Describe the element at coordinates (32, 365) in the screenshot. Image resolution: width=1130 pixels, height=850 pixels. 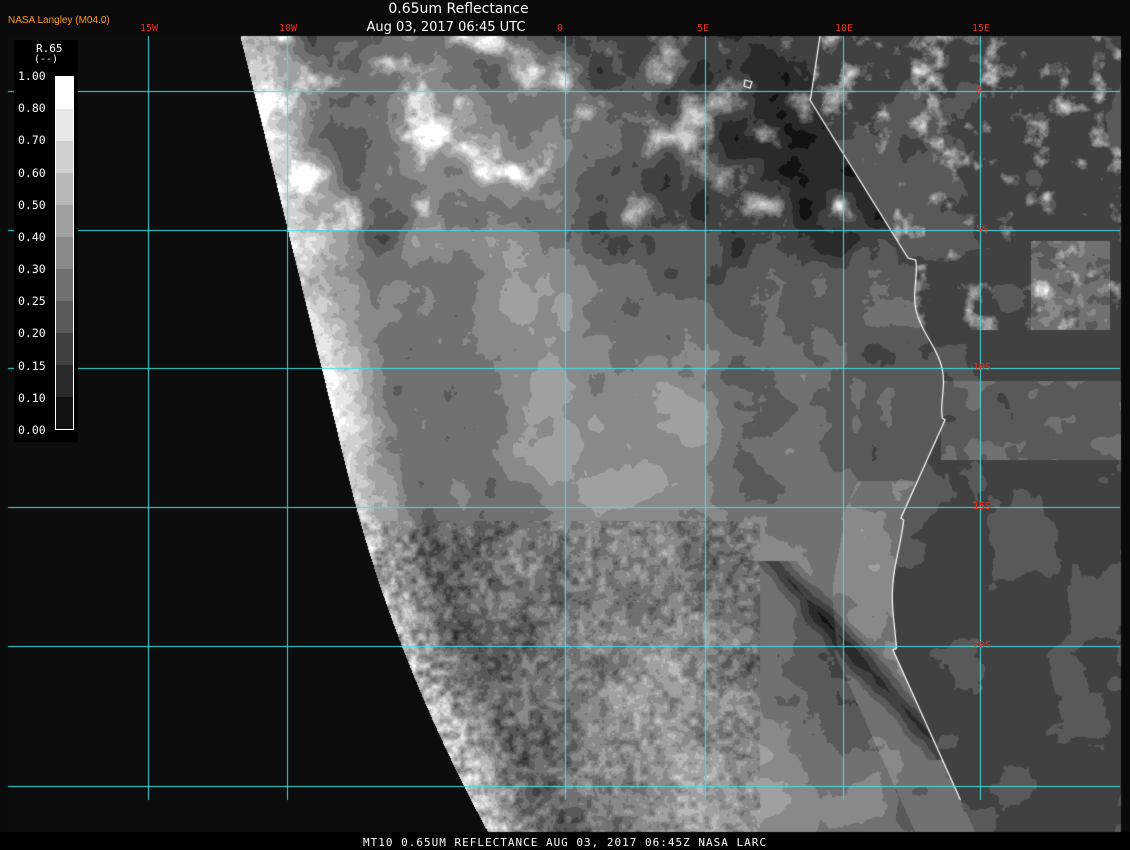
I see `colorbar-tick-label: 0.15` at that location.